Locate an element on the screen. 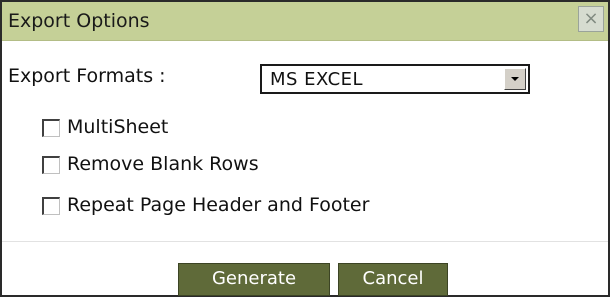 Image resolution: width=610 pixels, height=297 pixels. multisheet-checkbox is located at coordinates (51, 128).